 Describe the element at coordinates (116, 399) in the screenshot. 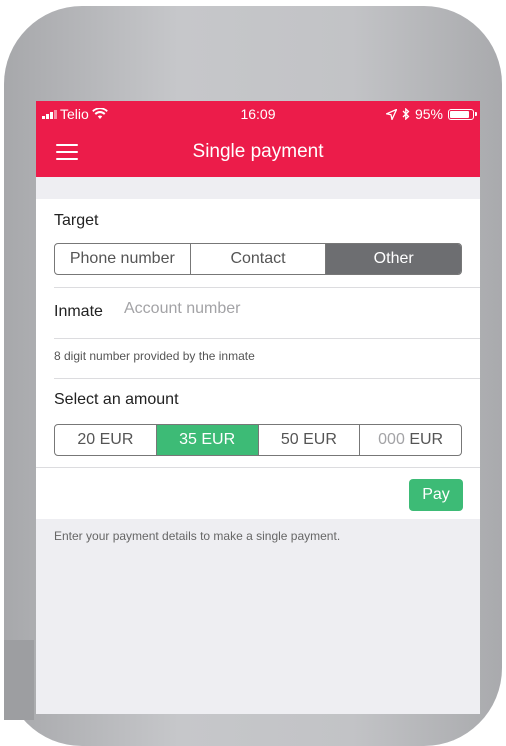

I see `amount-label: Select an amount` at that location.